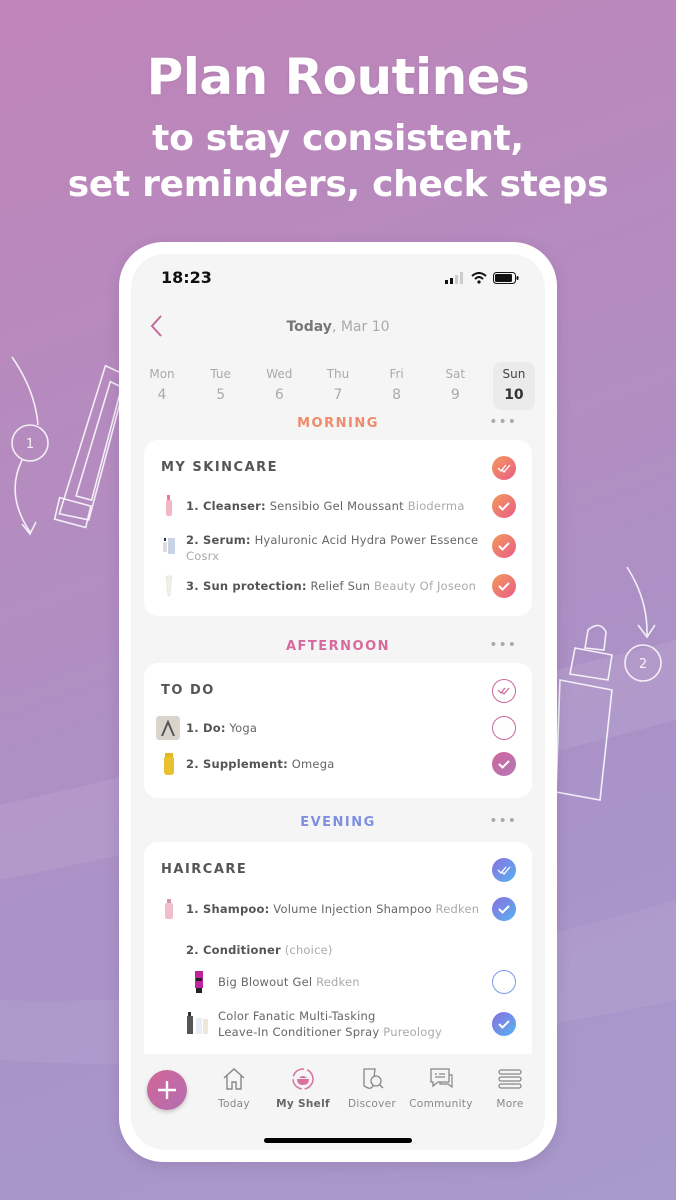 The height and width of the screenshot is (1200, 676). I want to click on battery-icon, so click(506, 278).